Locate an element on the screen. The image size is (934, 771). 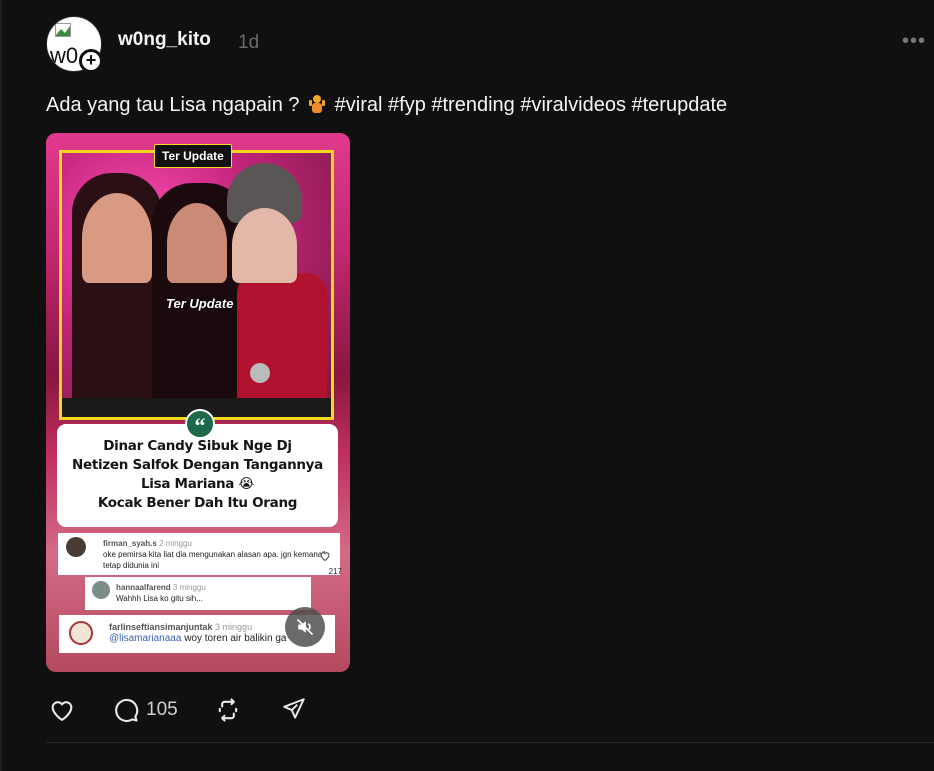
post-header: w0 + w0ng_kito 1d ••• is located at coordinates (486, 44).